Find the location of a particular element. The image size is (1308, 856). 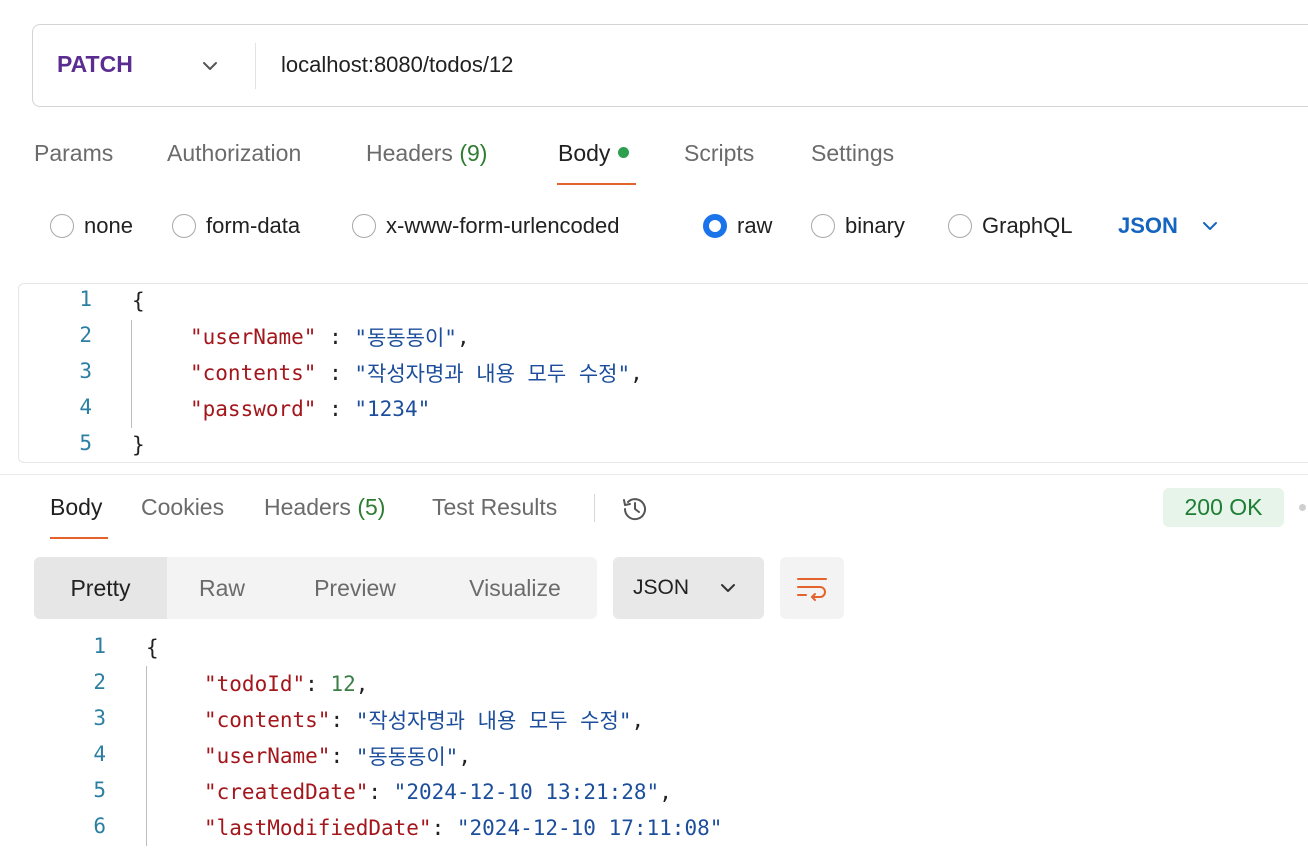

view-mode-selector: Pretty Raw Preview Visualize is located at coordinates (315, 588).